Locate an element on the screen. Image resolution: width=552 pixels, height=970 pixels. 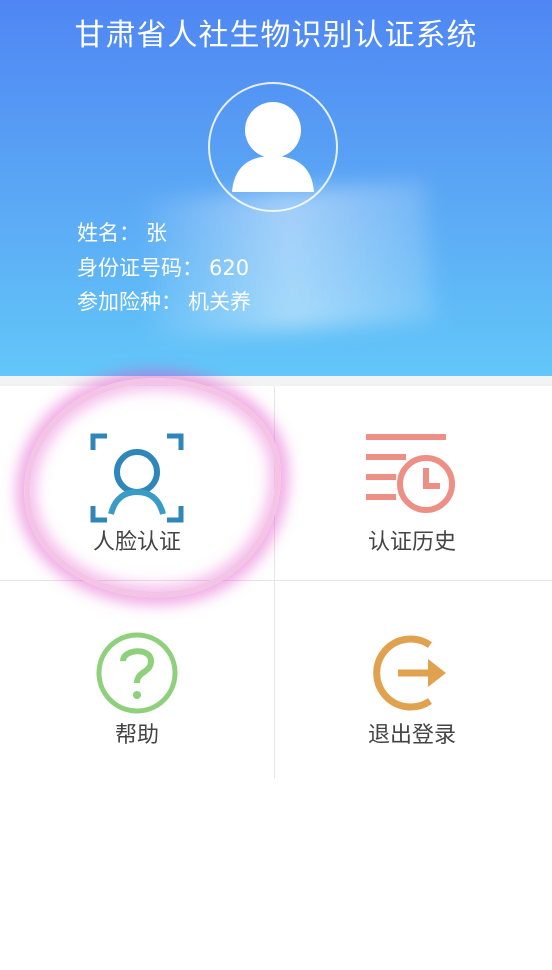
help-button: 帮助 is located at coordinates (137, 678).